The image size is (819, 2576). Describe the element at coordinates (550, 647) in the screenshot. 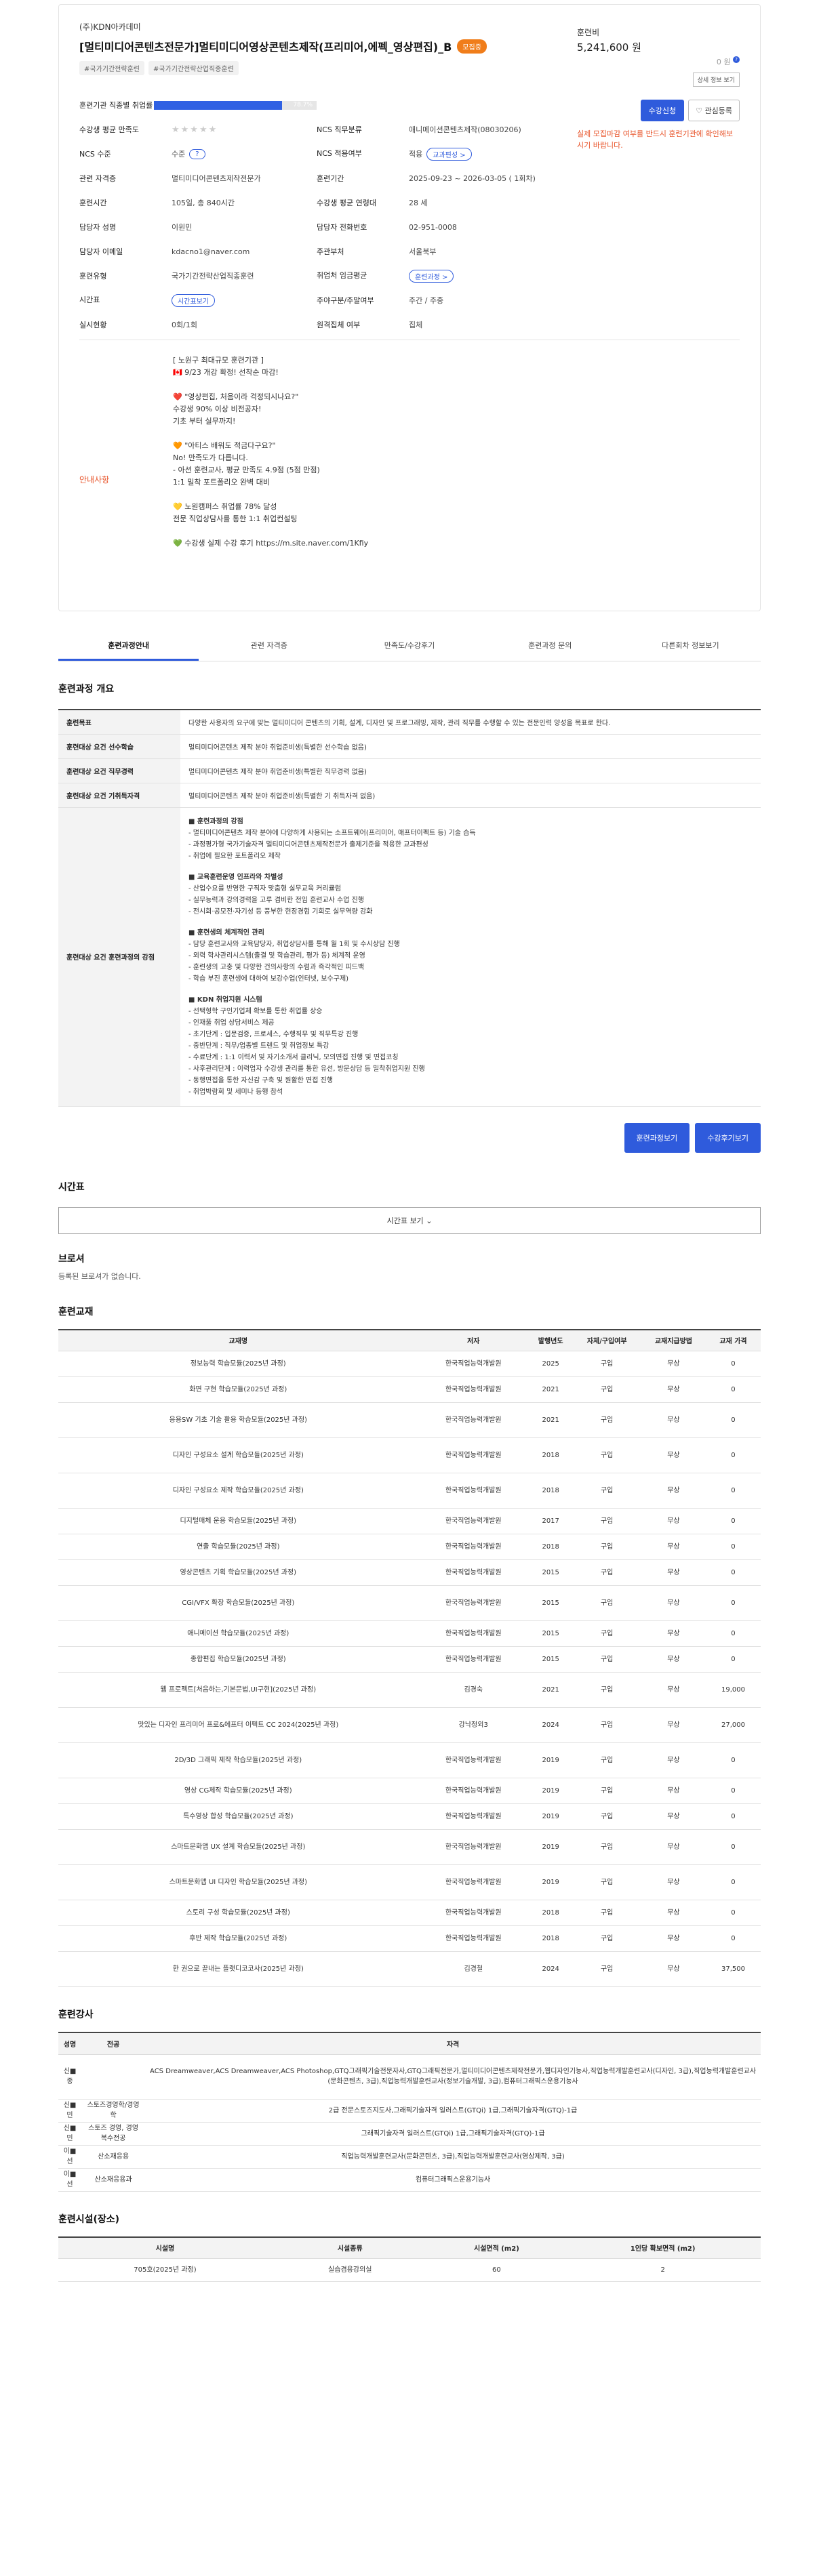

I see `tab-inquiry: 훈련과정 문의` at that location.